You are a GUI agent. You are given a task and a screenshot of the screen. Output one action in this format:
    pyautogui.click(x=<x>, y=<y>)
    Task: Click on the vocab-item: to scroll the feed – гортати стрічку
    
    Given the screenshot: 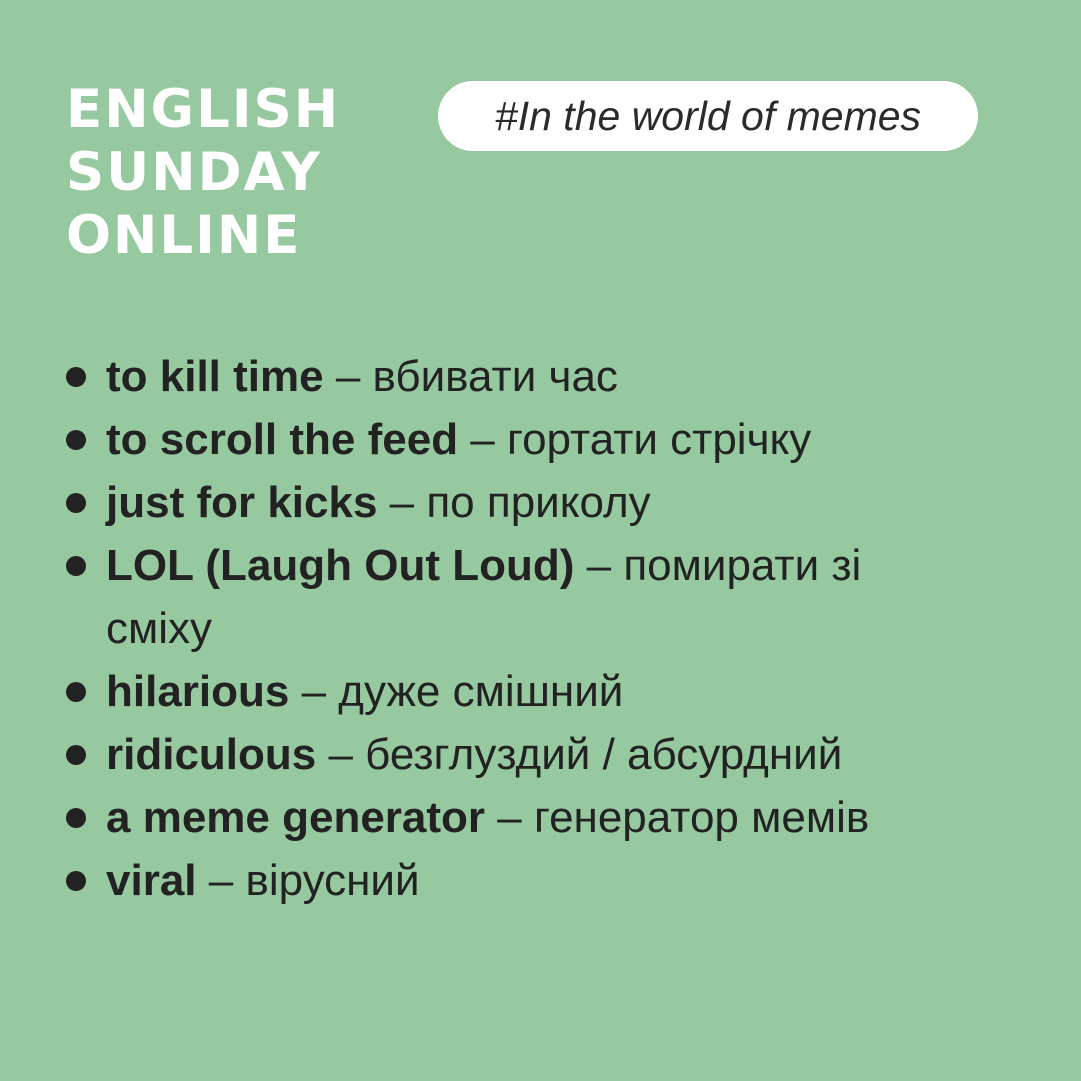 What is the action you would take?
    pyautogui.click(x=451, y=439)
    